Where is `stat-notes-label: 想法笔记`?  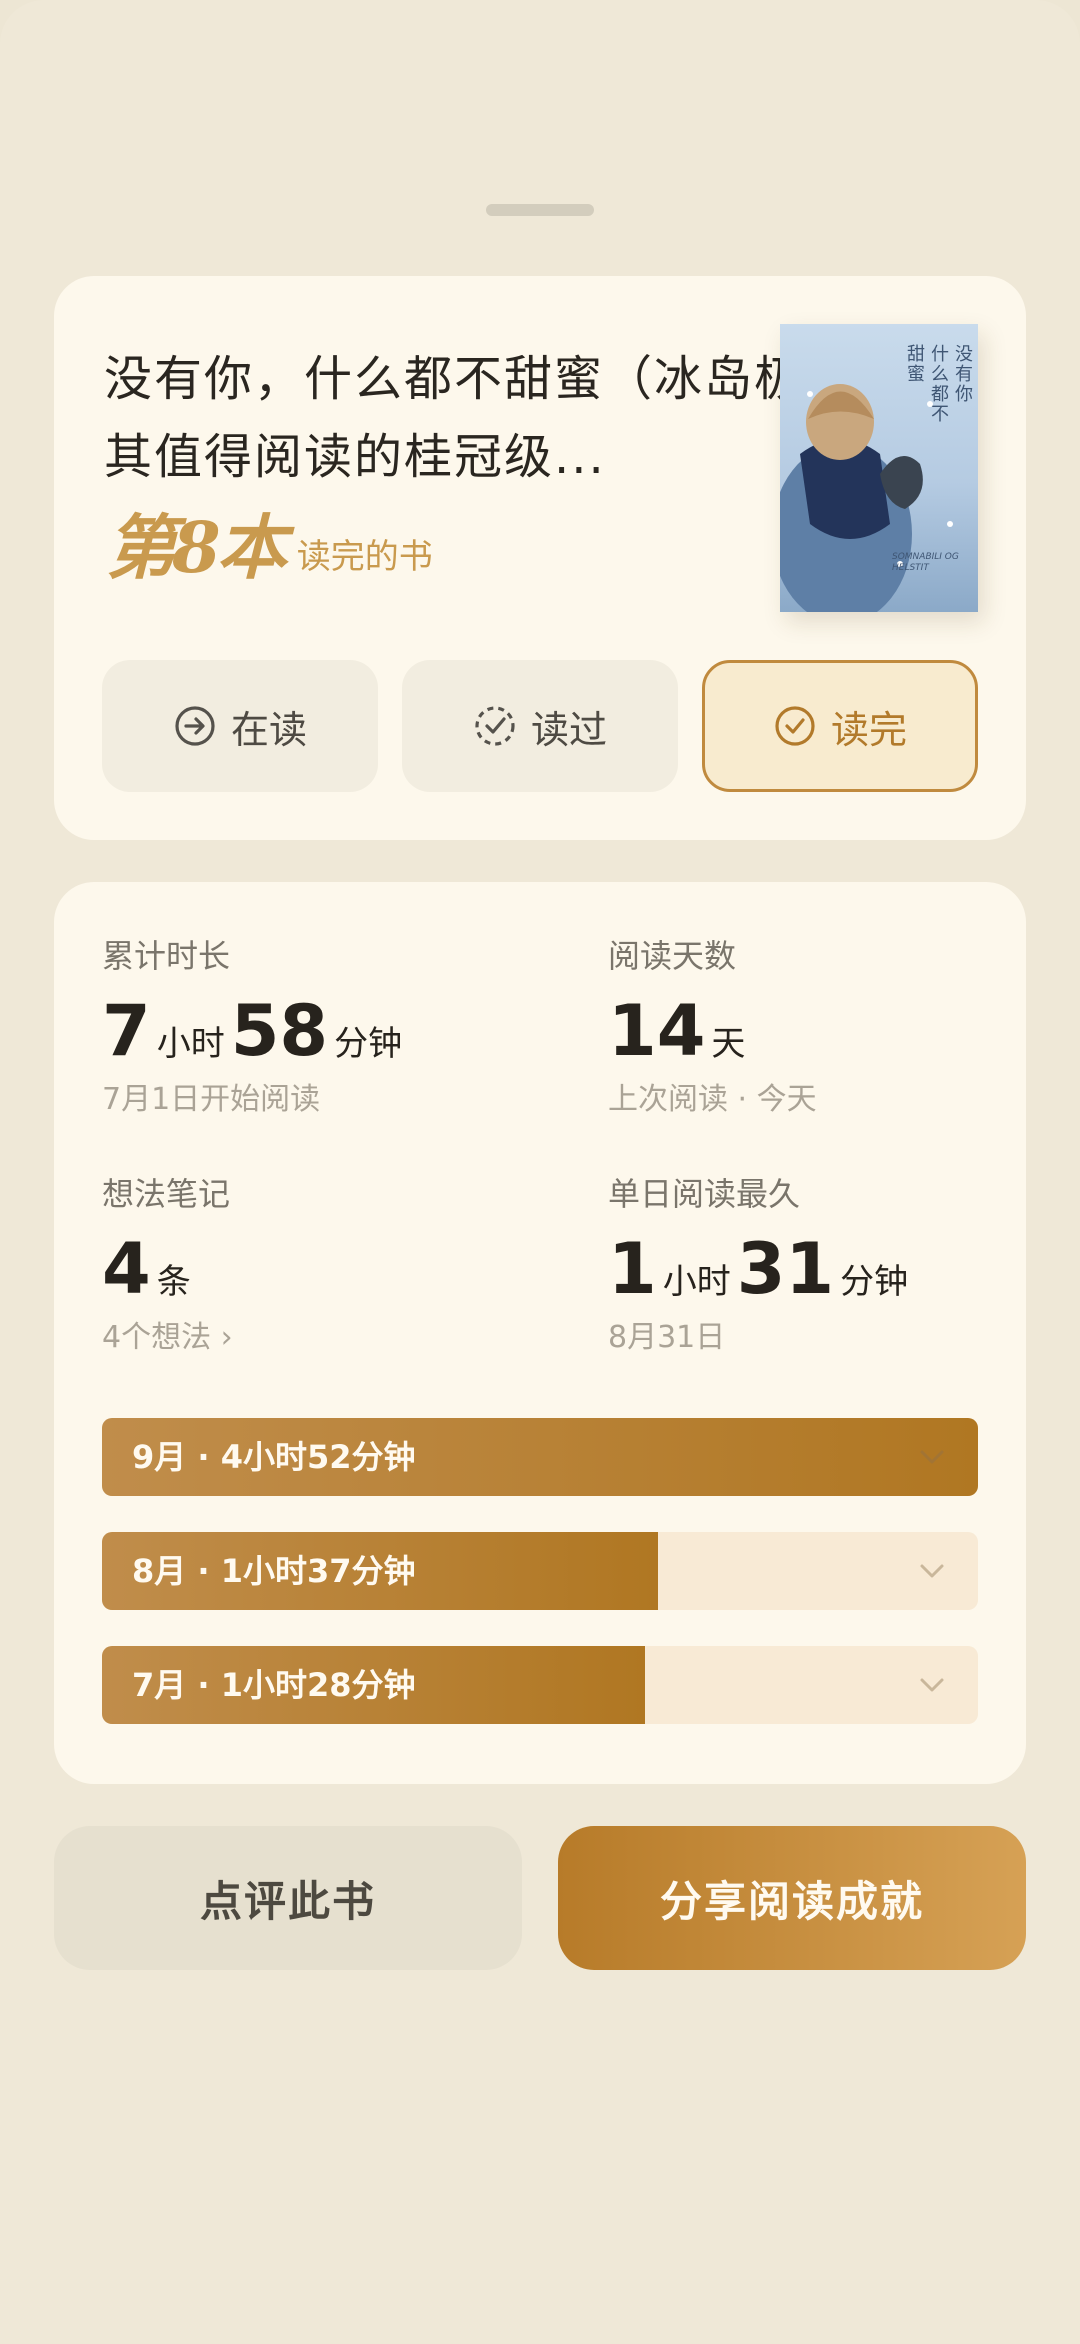 stat-notes-label: 想法笔记 is located at coordinates (166, 1194).